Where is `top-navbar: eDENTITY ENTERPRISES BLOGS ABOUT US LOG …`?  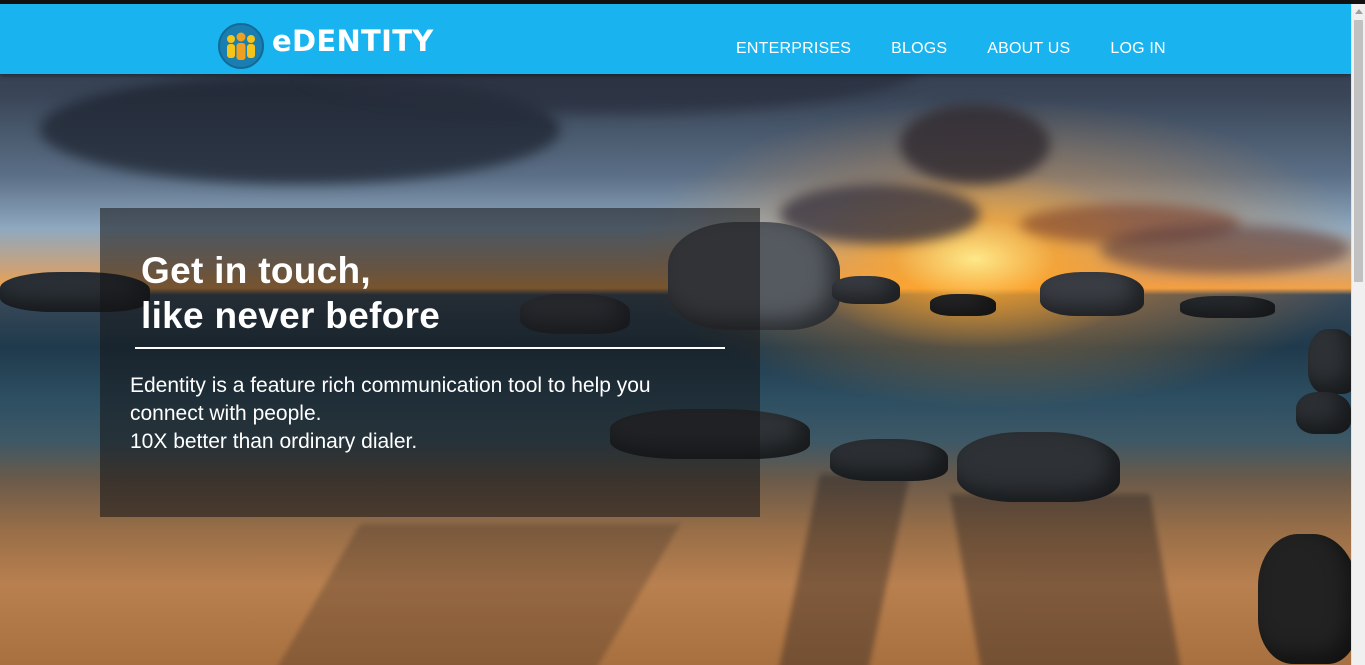
top-navbar: eDENTITY ENTERPRISES BLOGS ABOUT US LOG … is located at coordinates (675, 39).